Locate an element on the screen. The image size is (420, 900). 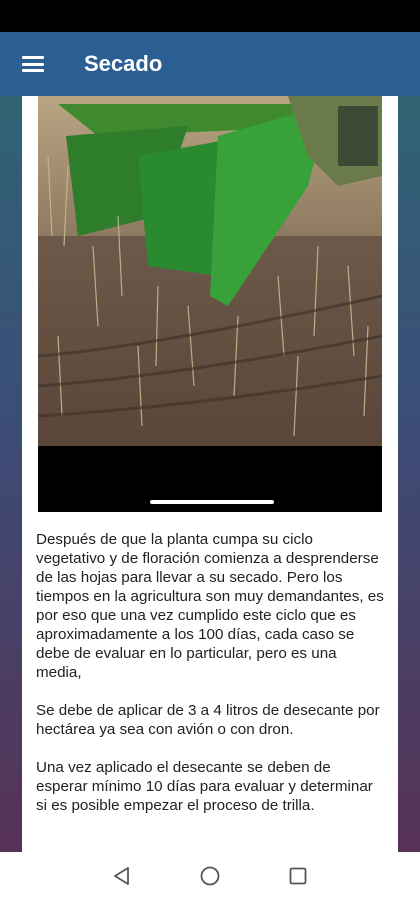
hamburger-menu-icon is located at coordinates (33, 64).